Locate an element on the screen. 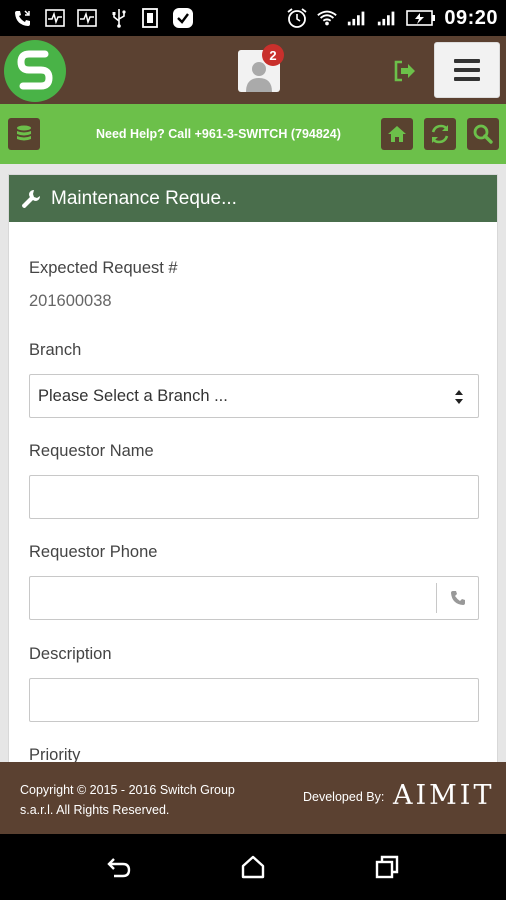 The width and height of the screenshot is (506, 900). database-icon is located at coordinates (24, 133).